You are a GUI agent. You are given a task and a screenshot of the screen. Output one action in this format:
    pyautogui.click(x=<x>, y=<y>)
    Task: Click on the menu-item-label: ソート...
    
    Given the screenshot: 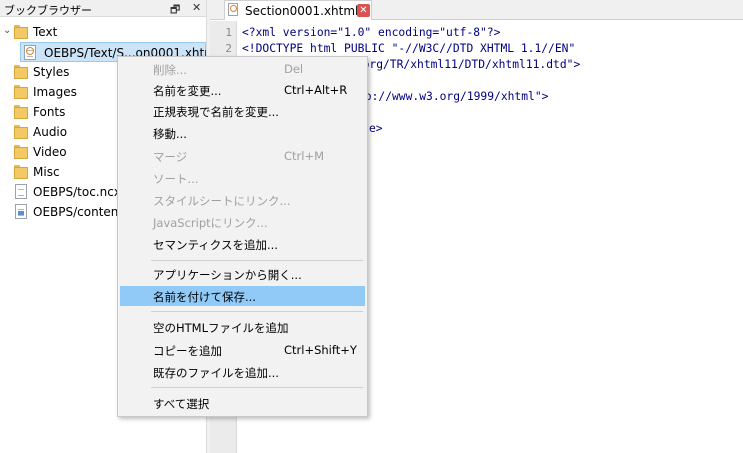 What is the action you would take?
    pyautogui.click(x=176, y=179)
    